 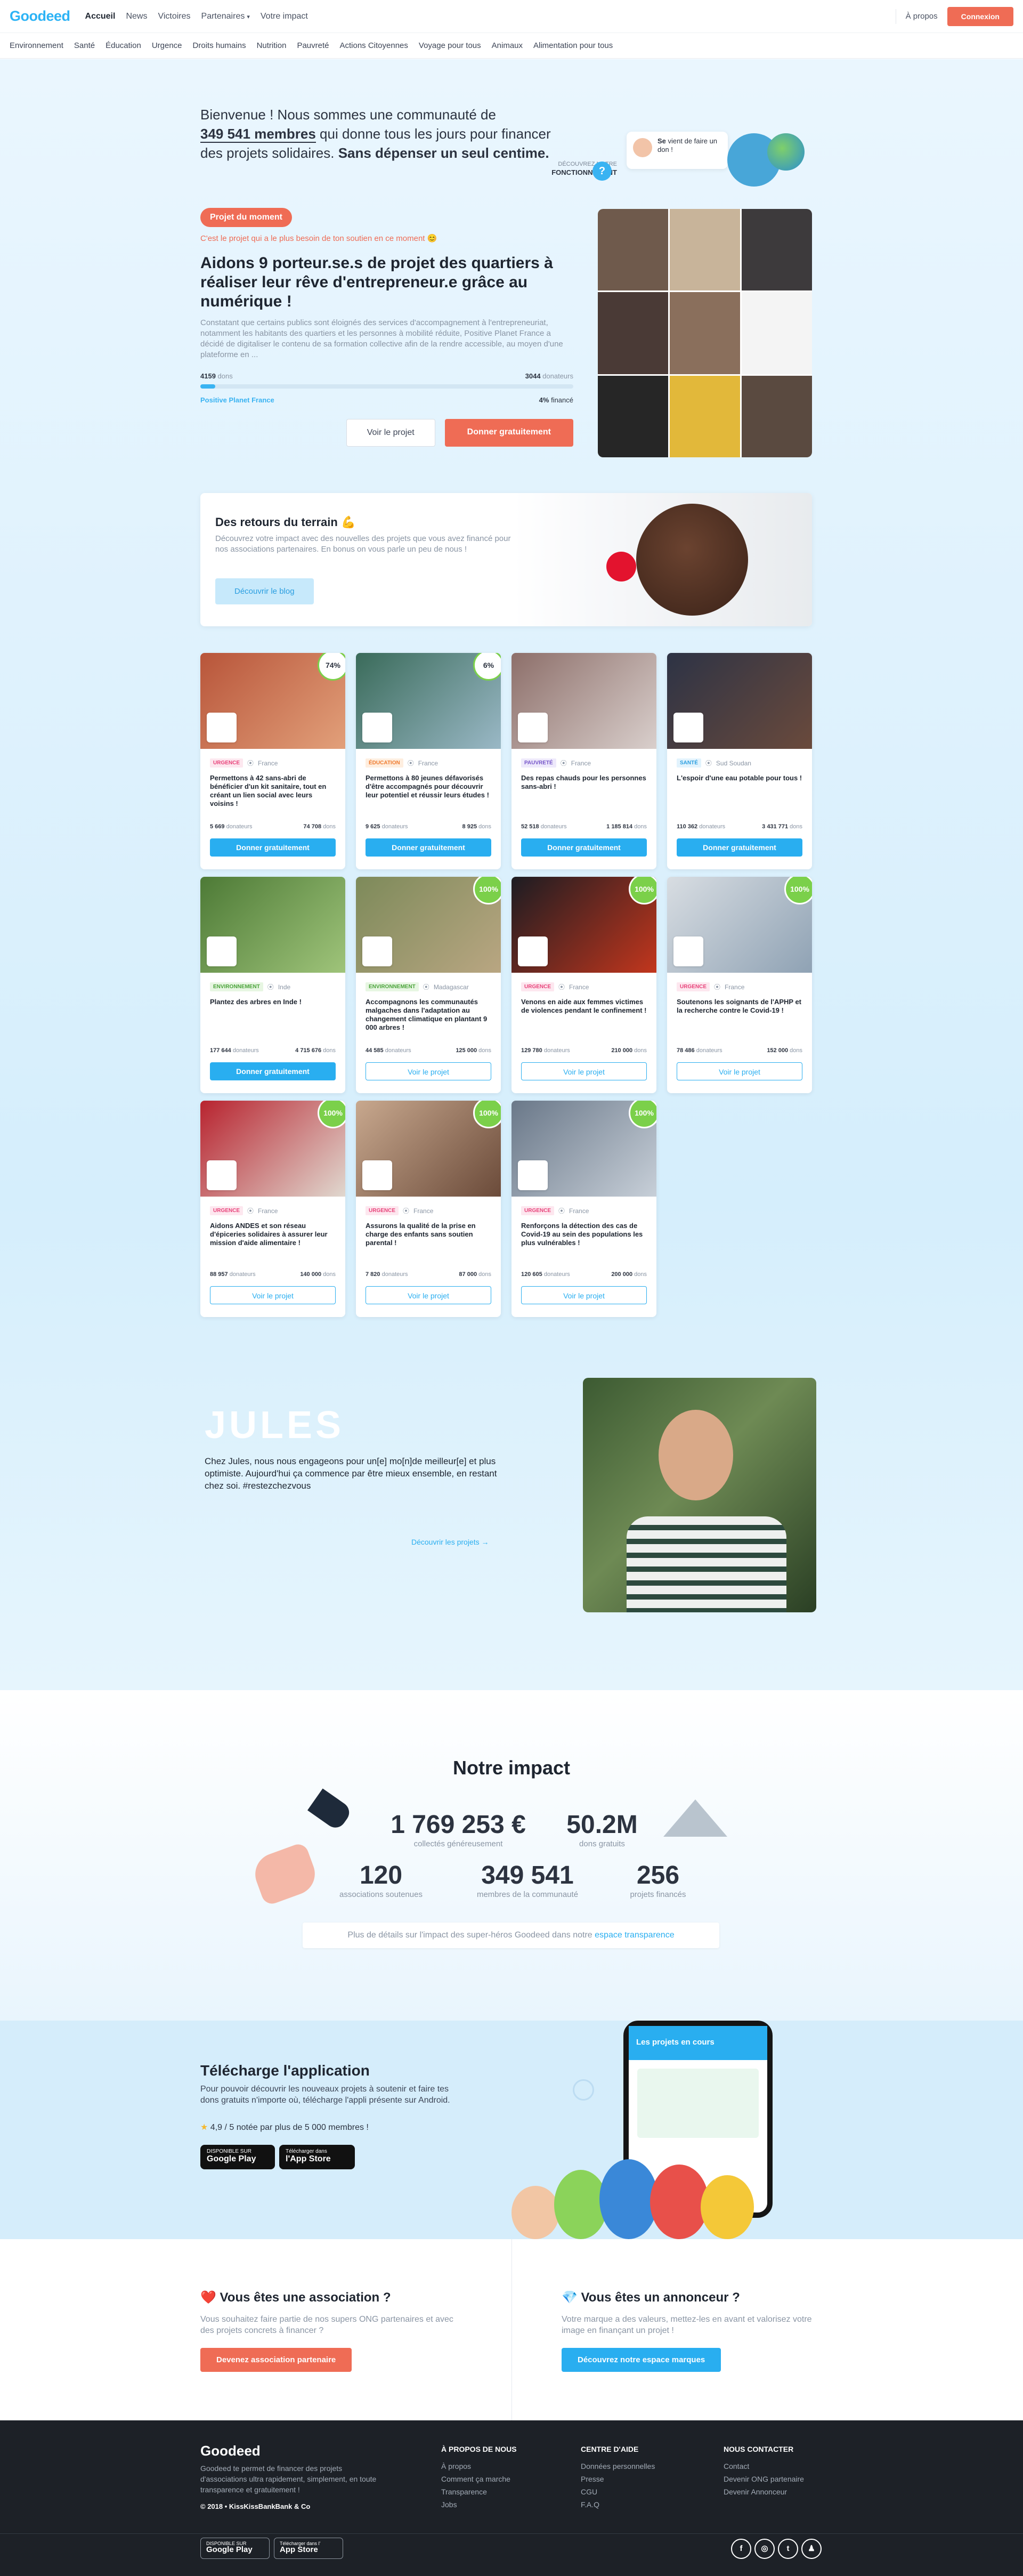 What do you see at coordinates (573, 45) in the screenshot?
I see `category-alimentation-pour-tous: Alimentation pour tous` at bounding box center [573, 45].